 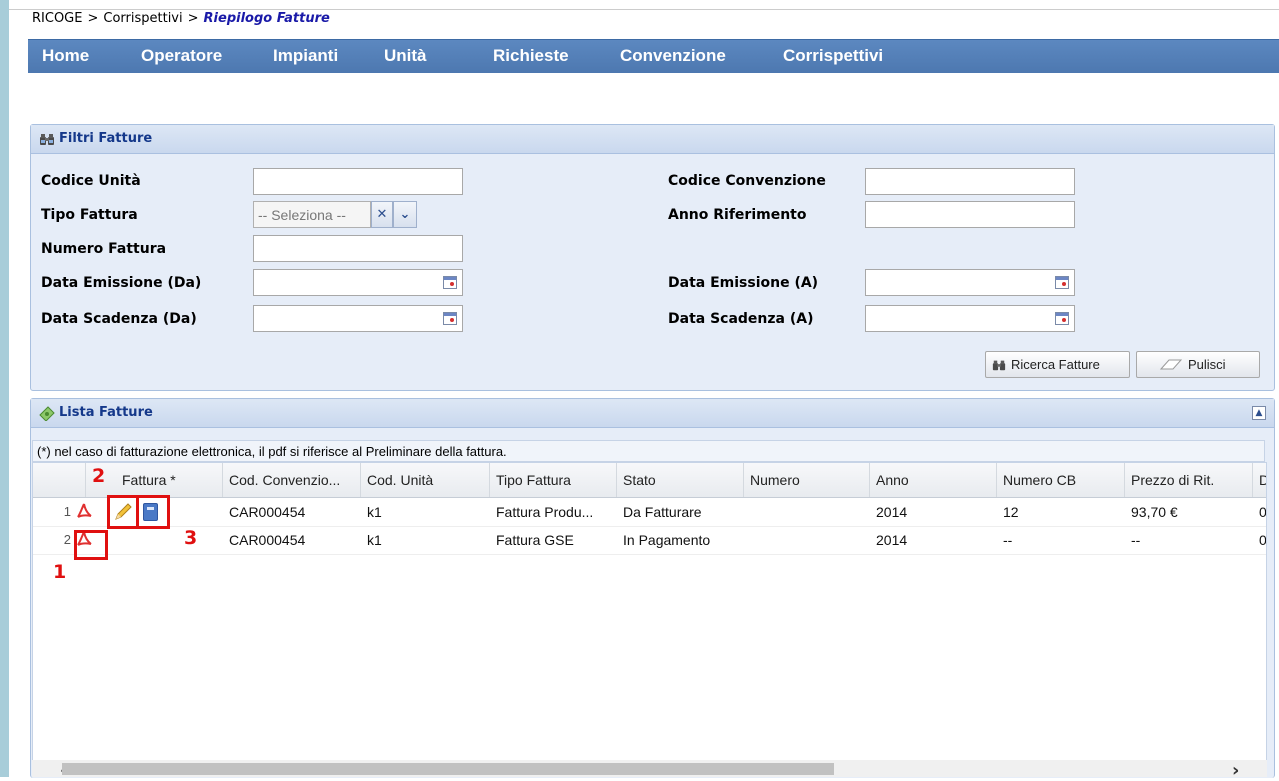 What do you see at coordinates (47, 413) in the screenshot?
I see `money-icon` at bounding box center [47, 413].